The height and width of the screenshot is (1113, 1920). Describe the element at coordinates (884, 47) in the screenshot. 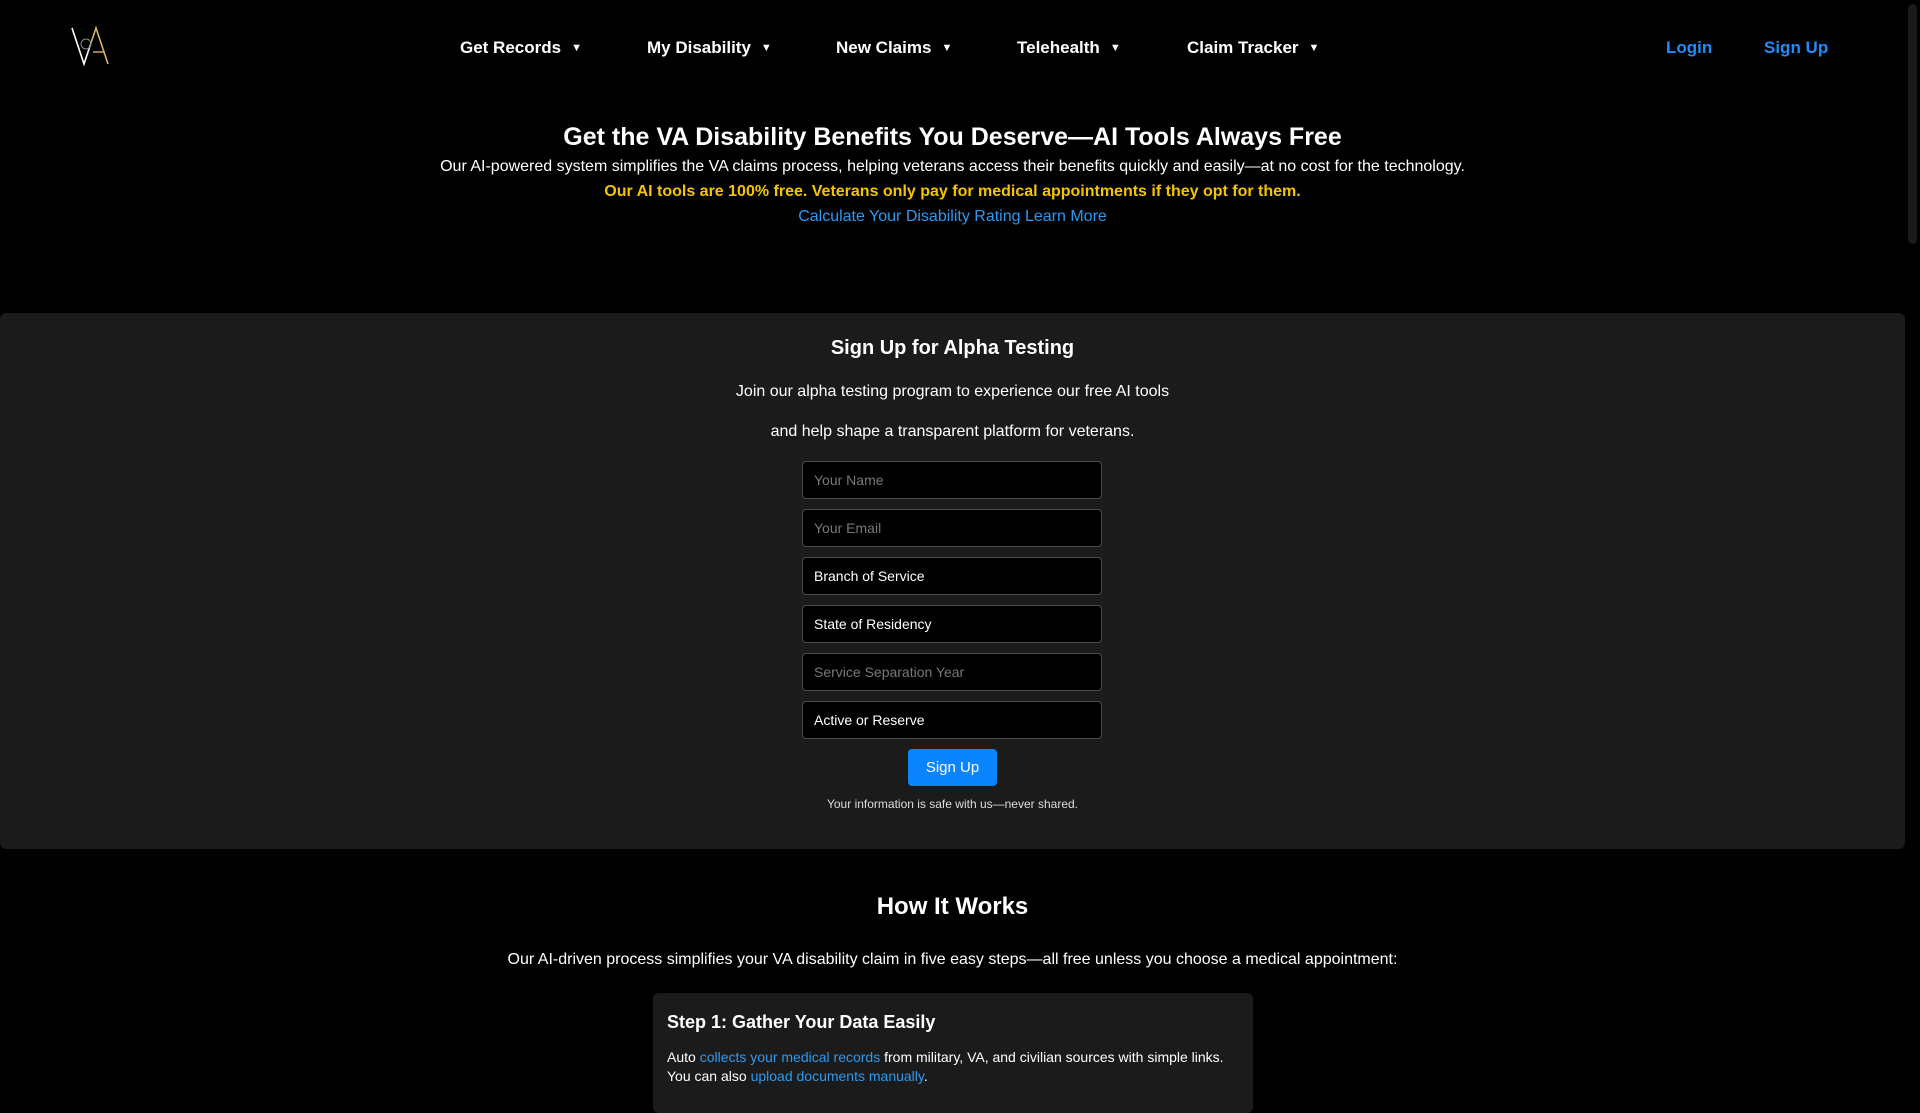

I see `nav-menu-label: New Claims` at that location.